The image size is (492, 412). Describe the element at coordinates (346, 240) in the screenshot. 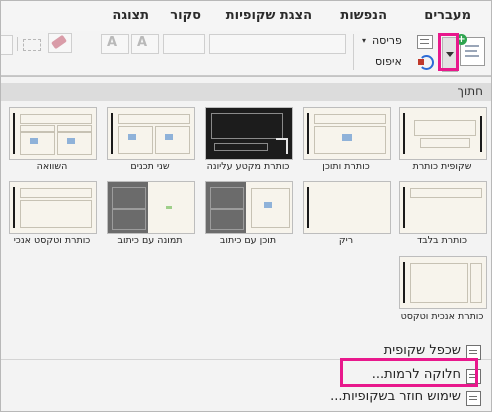

I see `layout-caption: ריק` at that location.